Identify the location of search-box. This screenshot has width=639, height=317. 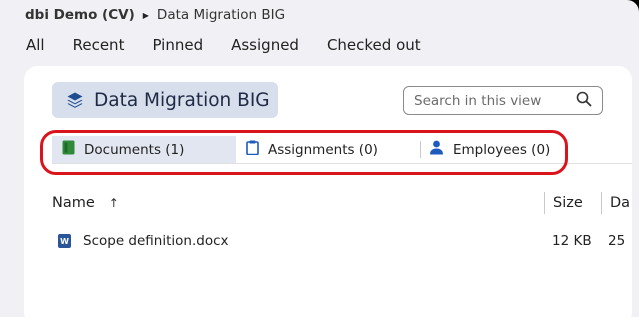
(503, 100).